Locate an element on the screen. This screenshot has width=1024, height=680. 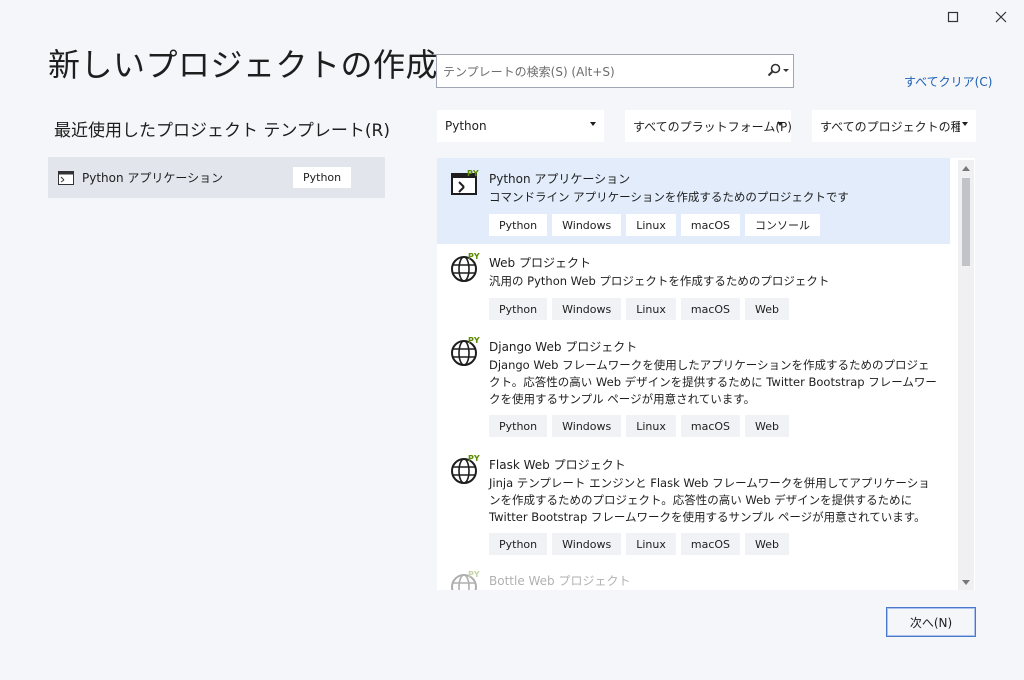
template-description: コマンドライン アプリケーションを作成するためのプロジェクトです is located at coordinates (669, 197).